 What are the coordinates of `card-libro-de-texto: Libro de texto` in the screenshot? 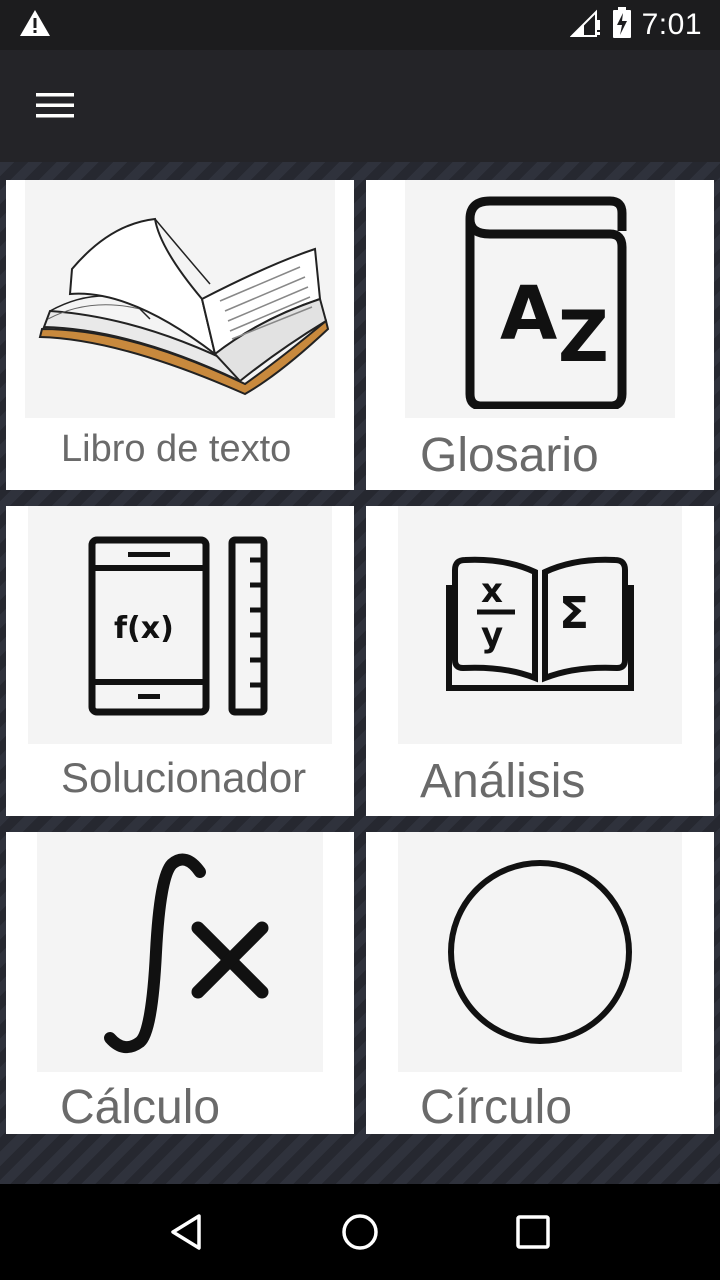 It's located at (180, 335).